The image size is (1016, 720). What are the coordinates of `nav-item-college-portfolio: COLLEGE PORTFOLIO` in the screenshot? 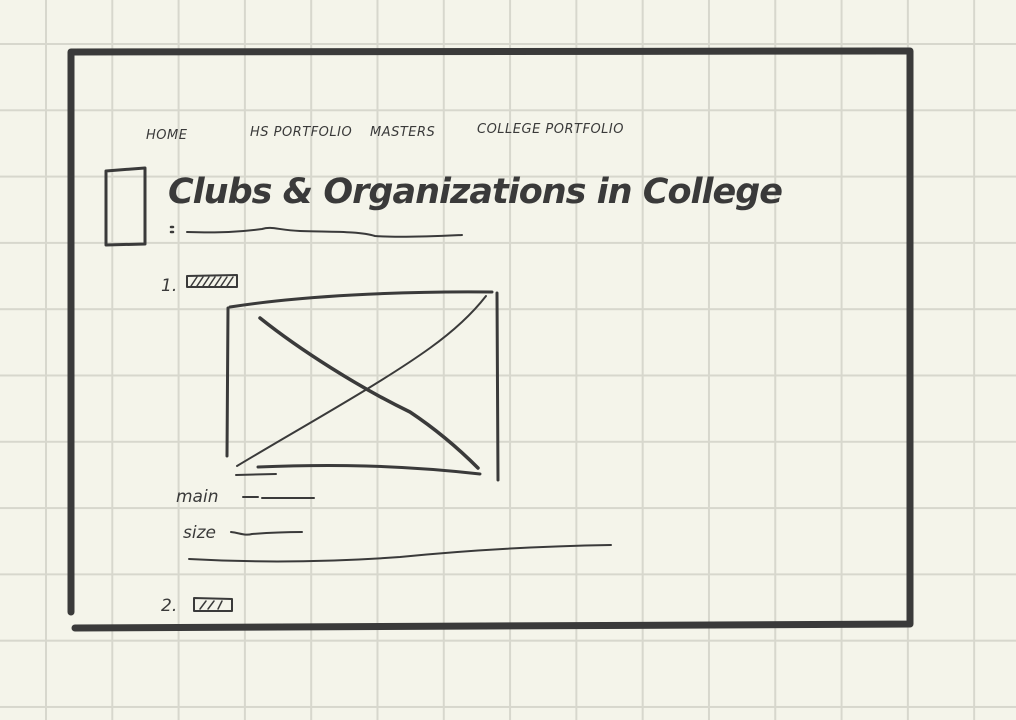 It's located at (550, 129).